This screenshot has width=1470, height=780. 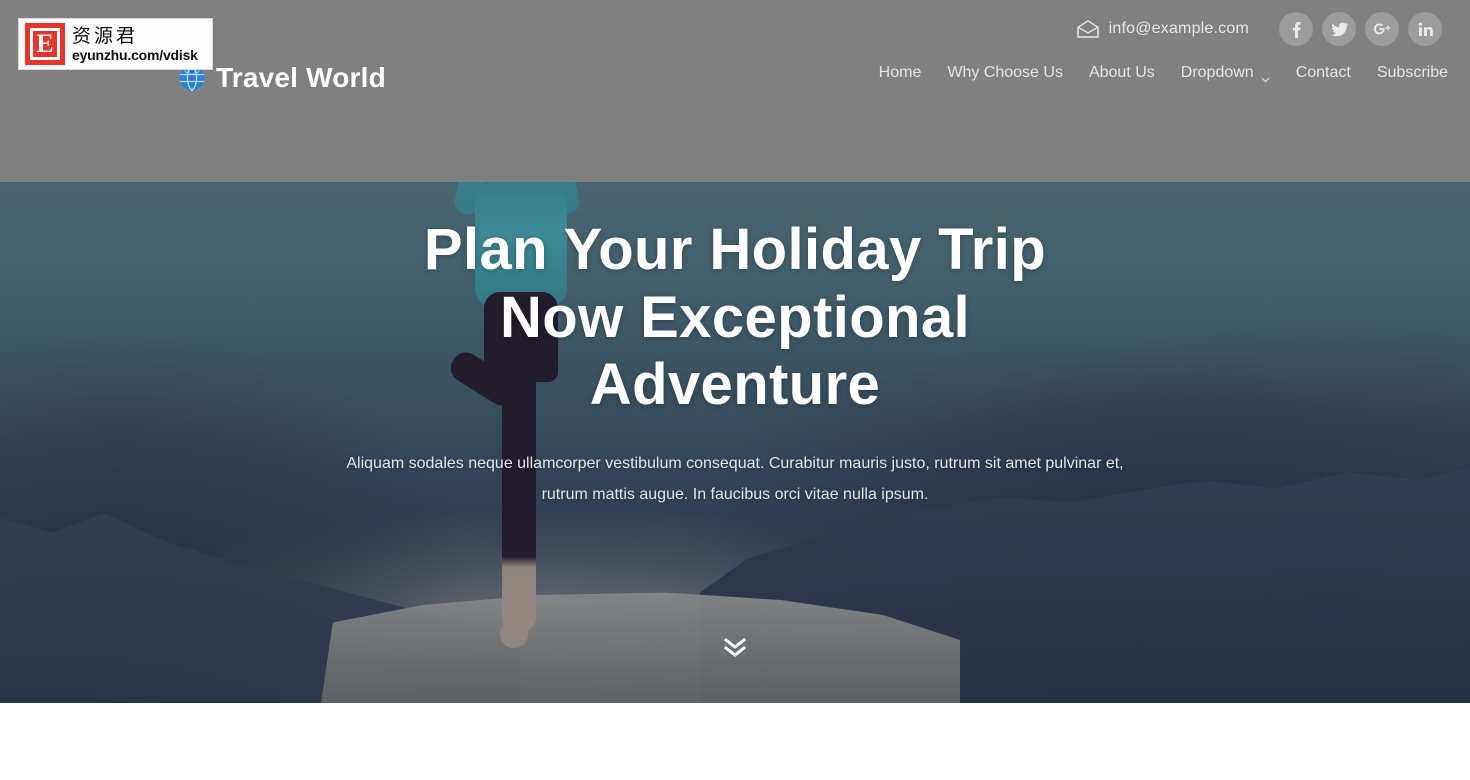 I want to click on top-utility-bar: info@example.com, so click(x=1273, y=29).